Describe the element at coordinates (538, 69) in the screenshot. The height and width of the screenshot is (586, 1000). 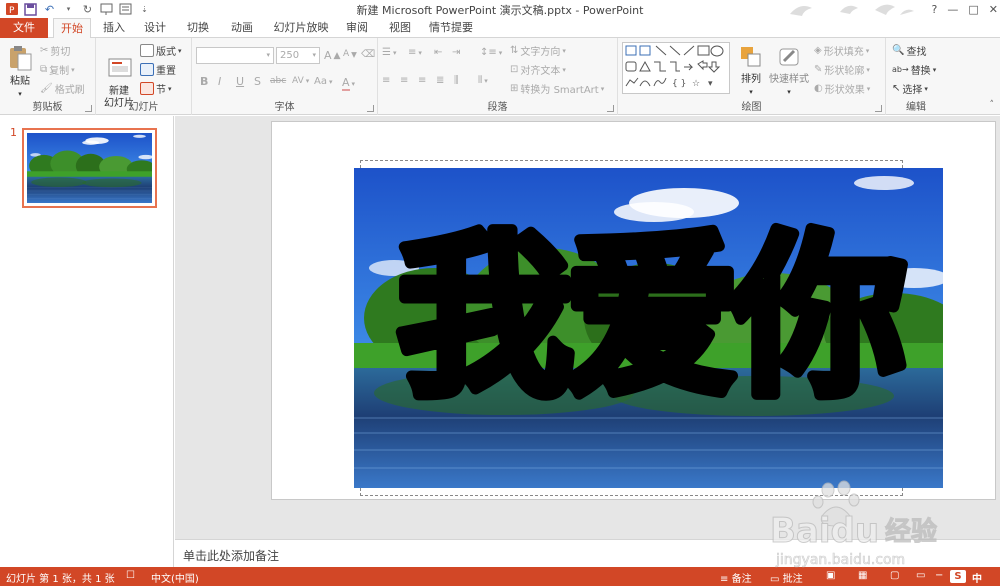
I see `align-text-button: ⊡ 对齐文本 ▾` at that location.